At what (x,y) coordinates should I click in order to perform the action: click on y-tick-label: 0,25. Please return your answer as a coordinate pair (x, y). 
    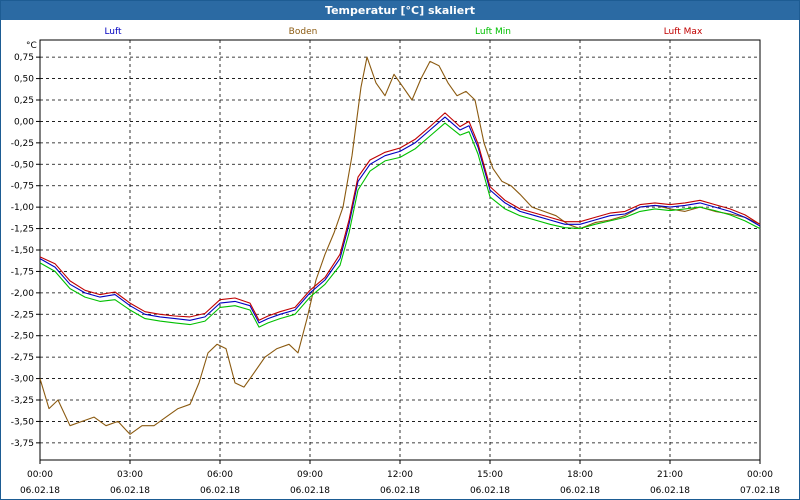
    Looking at the image, I should click on (24, 101).